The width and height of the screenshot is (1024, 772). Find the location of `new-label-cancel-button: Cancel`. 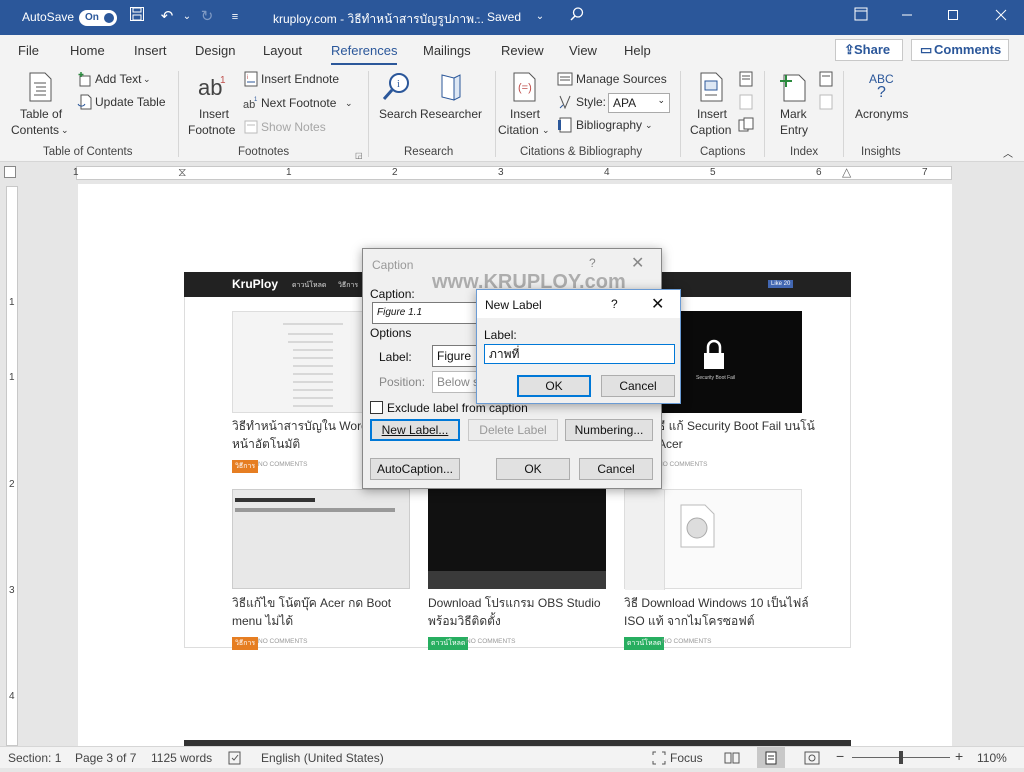

new-label-cancel-button: Cancel is located at coordinates (638, 386).